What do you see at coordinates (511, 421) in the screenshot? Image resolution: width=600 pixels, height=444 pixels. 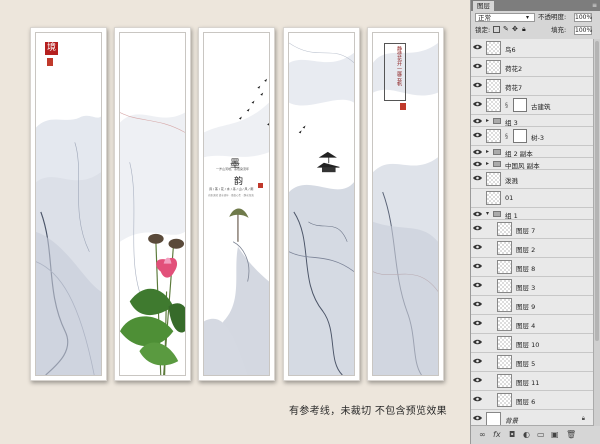 I see `layer-name: 背景` at bounding box center [511, 421].